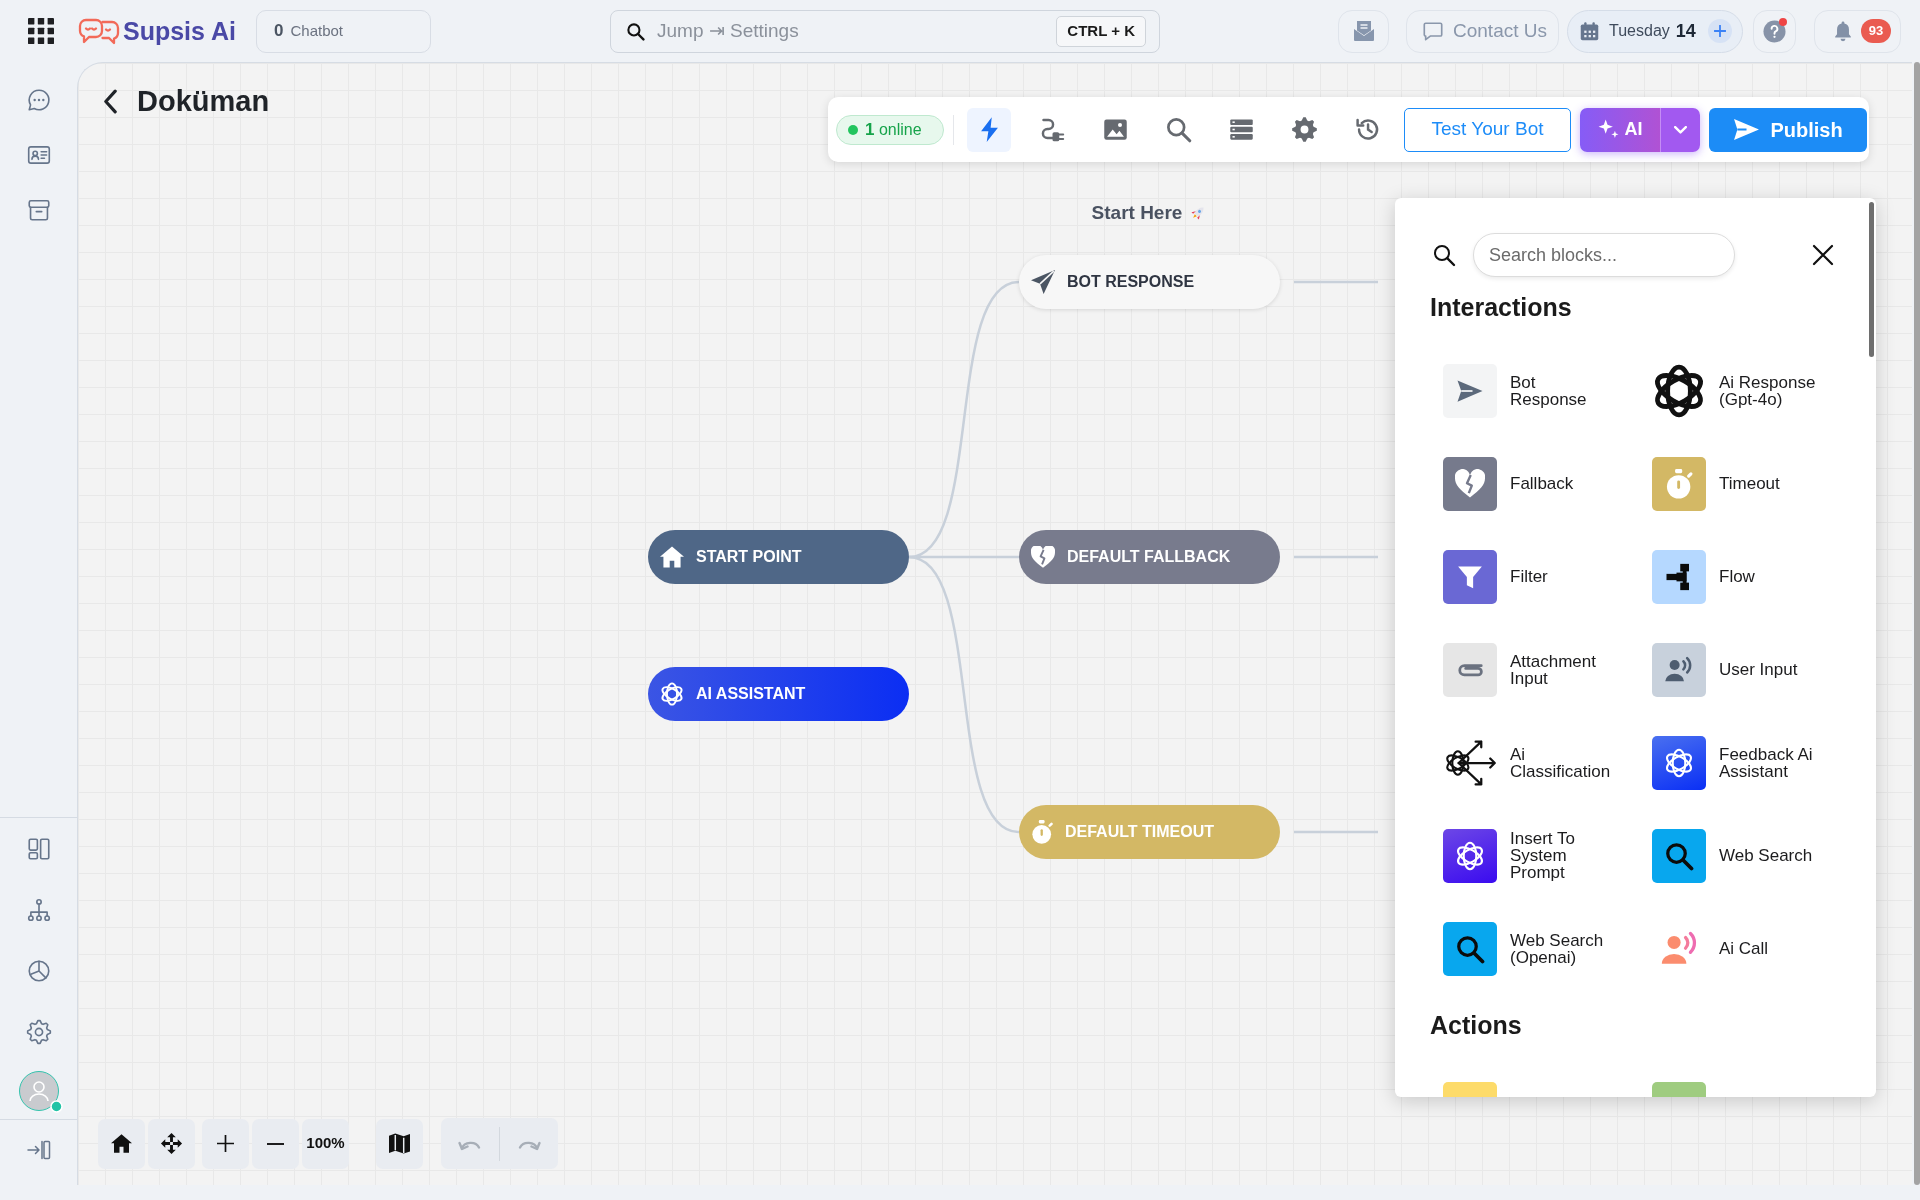 Image resolution: width=1920 pixels, height=1200 pixels. I want to click on add-date-button, so click(1720, 31).